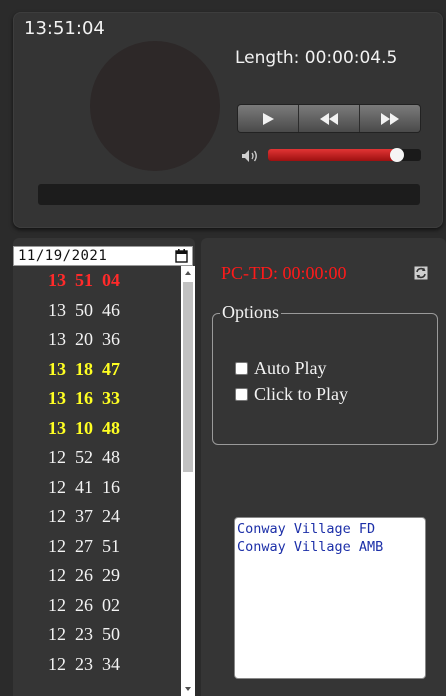 The image size is (446, 696). What do you see at coordinates (97, 665) in the screenshot?
I see `list-item: 12 23 34` at bounding box center [97, 665].